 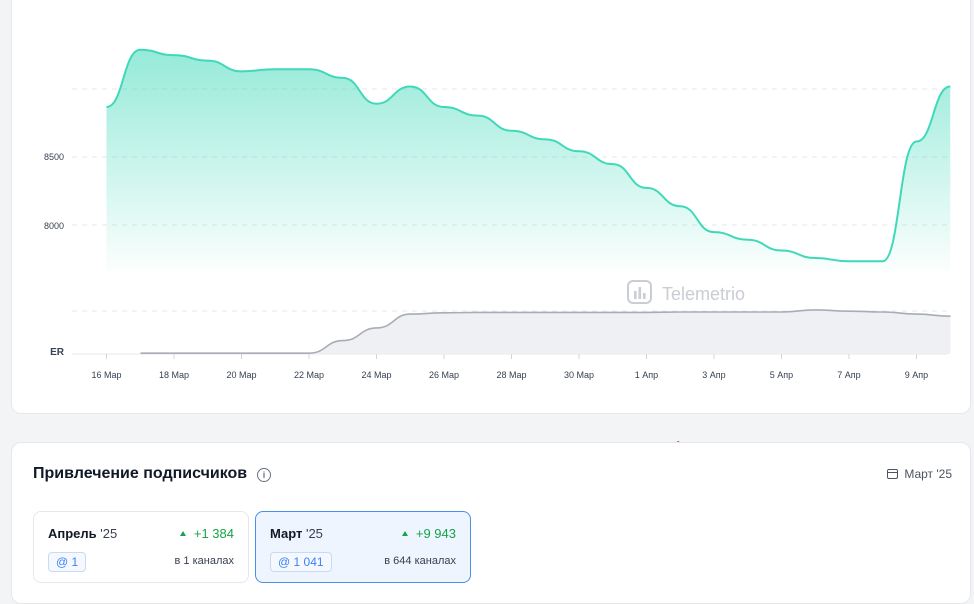 What do you see at coordinates (140, 473) in the screenshot?
I see `section-title: Привлечение подписчиков` at bounding box center [140, 473].